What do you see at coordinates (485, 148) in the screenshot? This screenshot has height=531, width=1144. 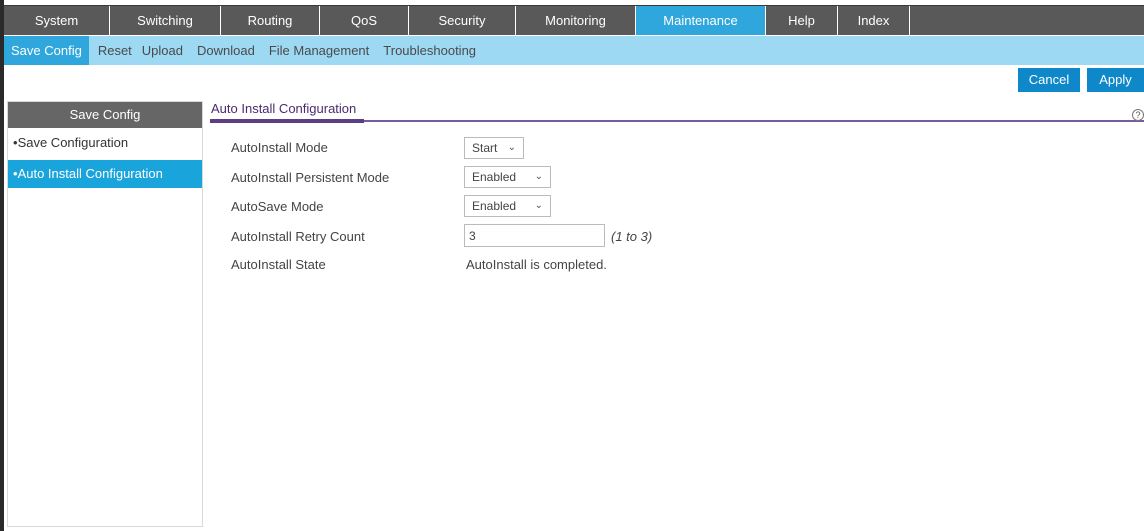 I see `select-value: Start` at bounding box center [485, 148].